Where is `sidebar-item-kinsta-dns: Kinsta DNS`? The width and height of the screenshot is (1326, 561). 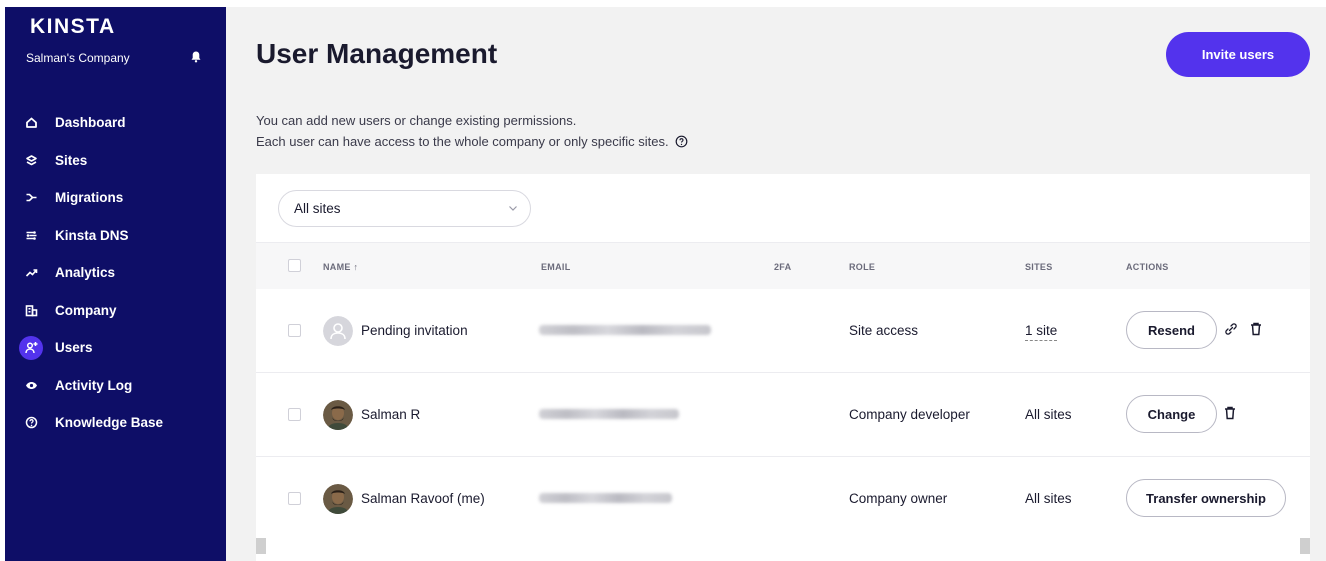 sidebar-item-kinsta-dns: Kinsta DNS is located at coordinates (115, 236).